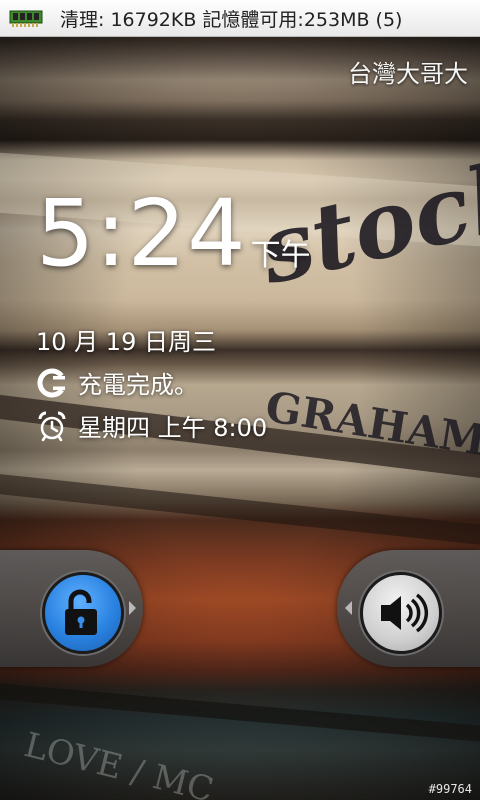 The width and height of the screenshot is (480, 800). What do you see at coordinates (26, 18) in the screenshot?
I see `memory-chip-icon` at bounding box center [26, 18].